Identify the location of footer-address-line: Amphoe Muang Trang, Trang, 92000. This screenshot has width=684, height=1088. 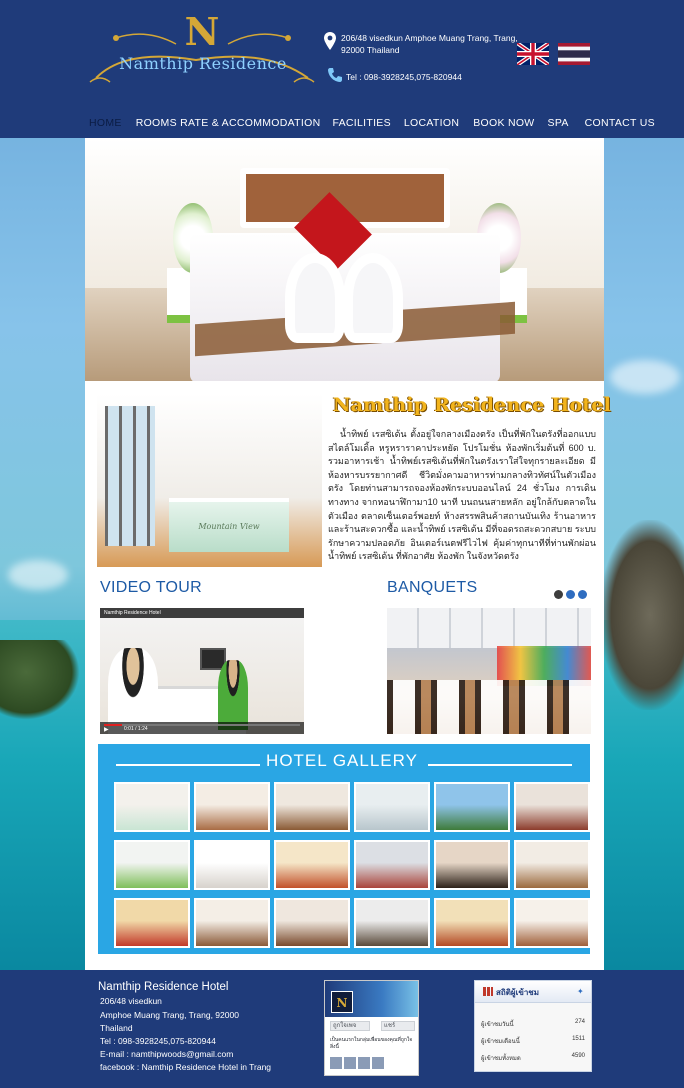
(169, 1015).